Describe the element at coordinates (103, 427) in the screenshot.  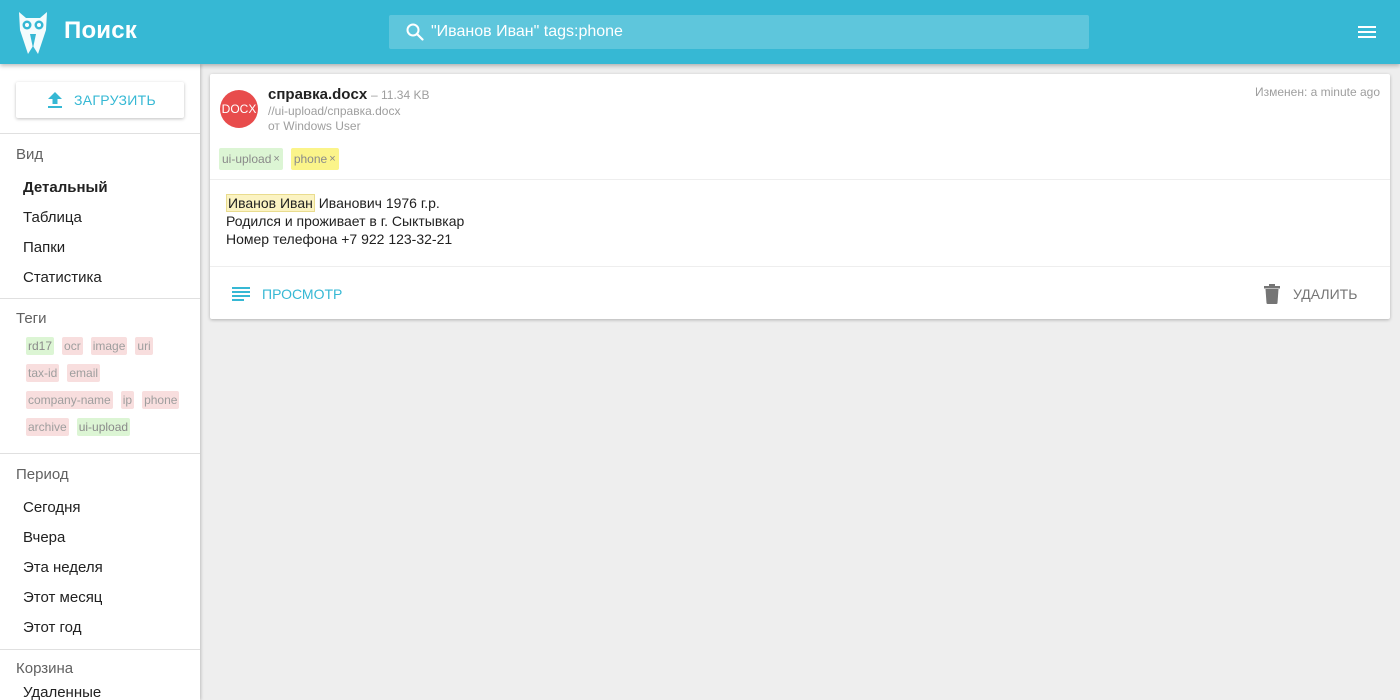
I see `tag-ui-upload: ui-upload` at that location.